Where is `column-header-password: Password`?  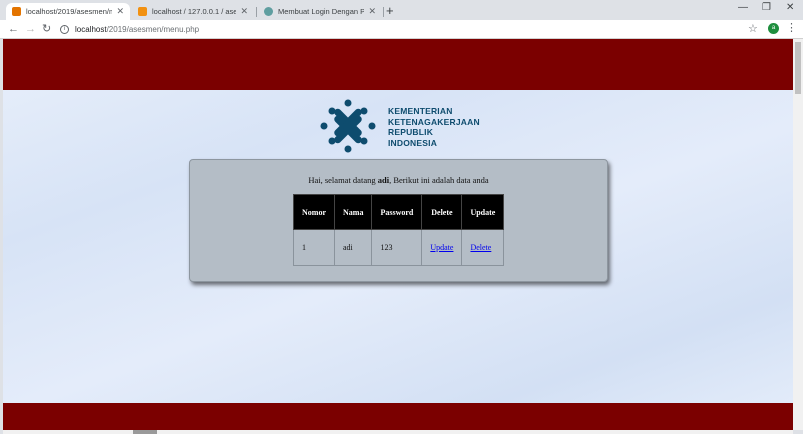 column-header-password: Password is located at coordinates (397, 212).